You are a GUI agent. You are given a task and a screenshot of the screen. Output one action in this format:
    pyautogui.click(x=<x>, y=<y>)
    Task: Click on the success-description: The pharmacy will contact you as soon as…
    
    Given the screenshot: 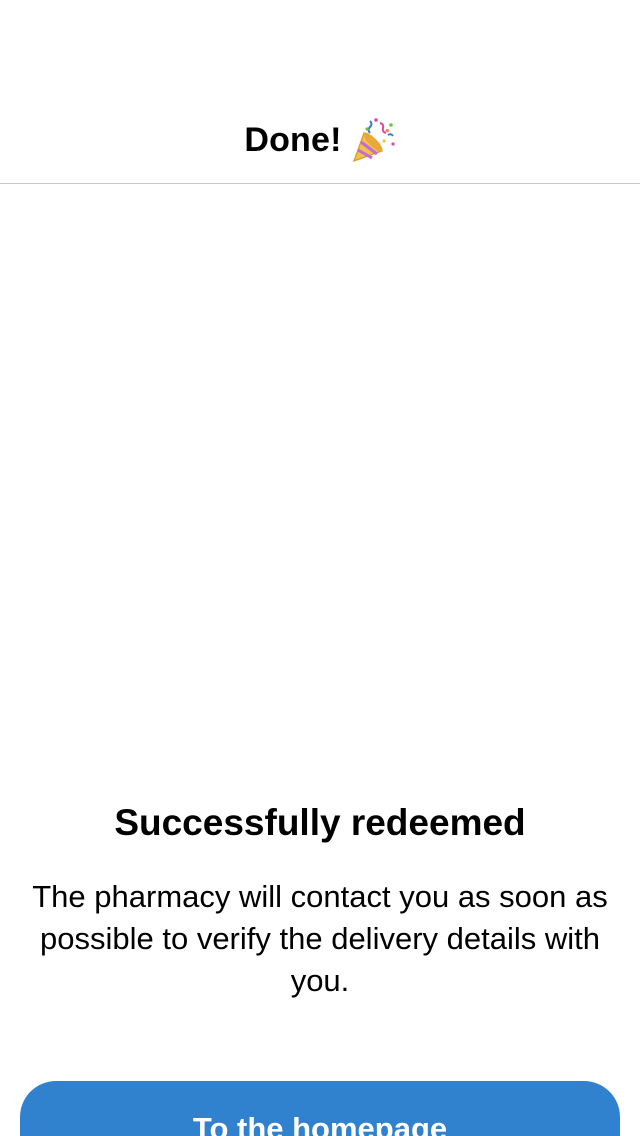 What is the action you would take?
    pyautogui.click(x=320, y=938)
    